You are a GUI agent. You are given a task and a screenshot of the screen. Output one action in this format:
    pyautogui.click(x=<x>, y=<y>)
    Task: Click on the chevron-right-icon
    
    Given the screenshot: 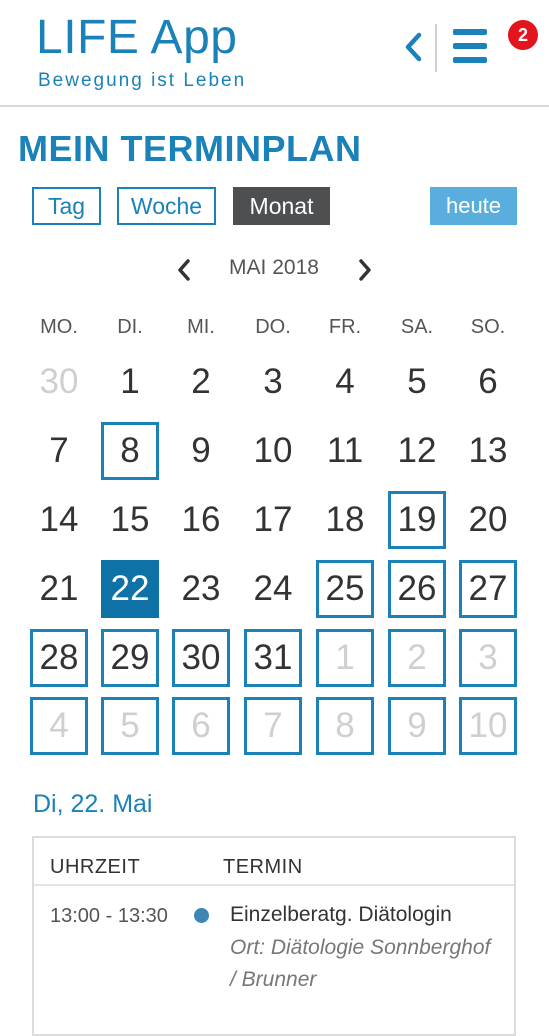 What is the action you would take?
    pyautogui.click(x=365, y=270)
    